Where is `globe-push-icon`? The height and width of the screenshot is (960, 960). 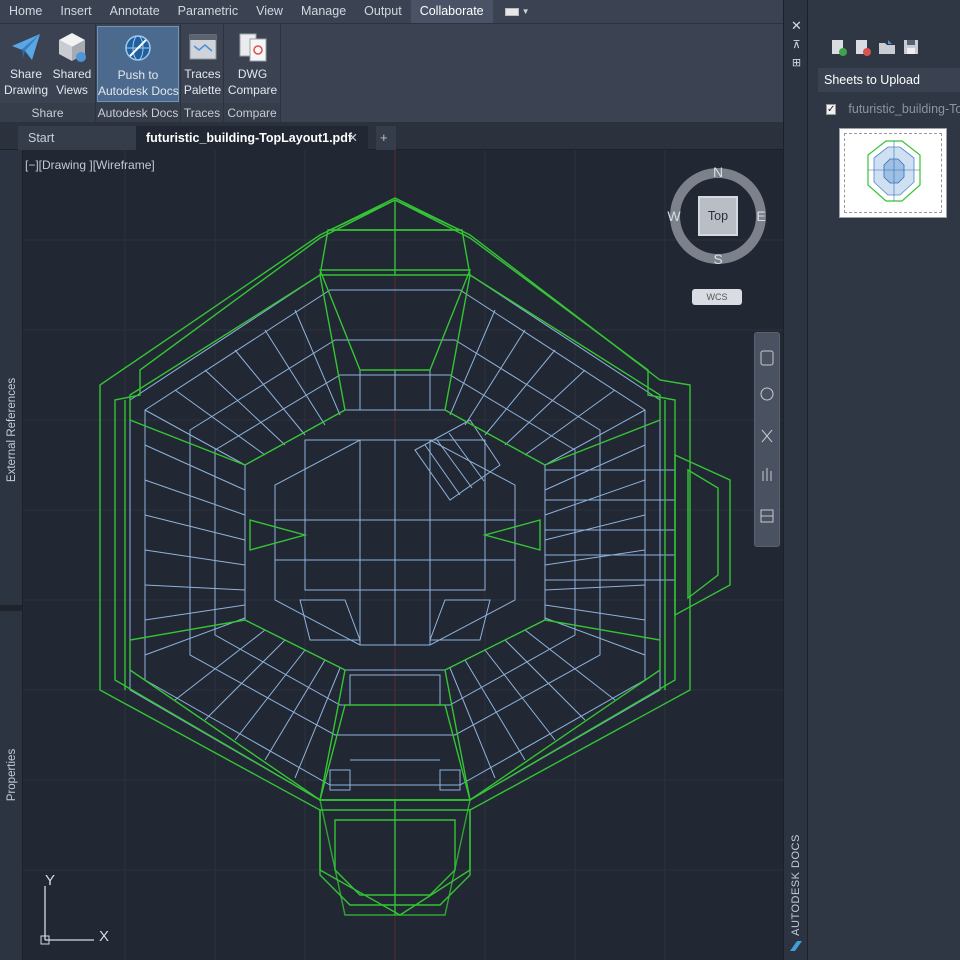
globe-push-icon is located at coordinates (138, 48).